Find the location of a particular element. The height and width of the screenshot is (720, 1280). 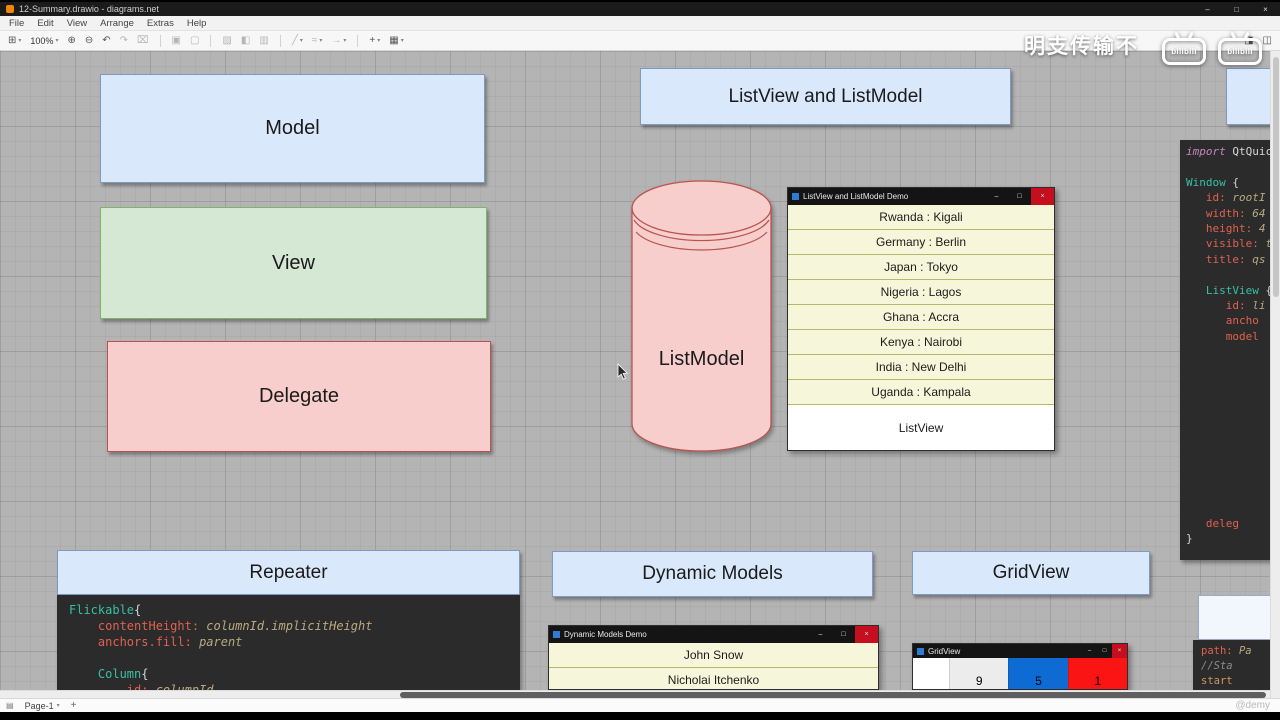

list-item: Japan : Tokyo is located at coordinates (921, 267).